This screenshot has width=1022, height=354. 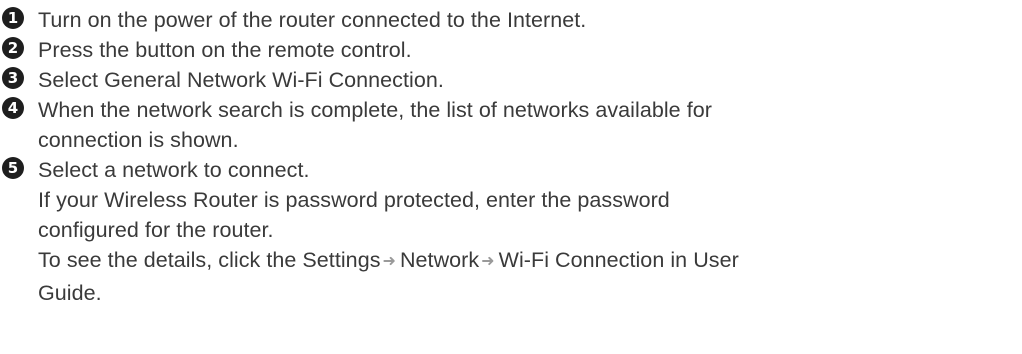 What do you see at coordinates (241, 80) in the screenshot?
I see `step-line: Select General Network Wi-Fi Connection.` at bounding box center [241, 80].